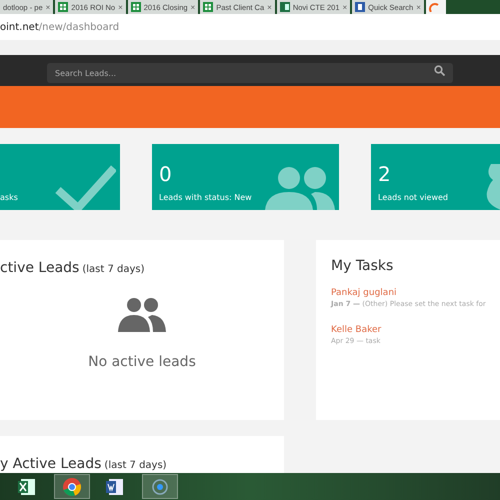 This screenshot has height=500, width=500. What do you see at coordinates (360, 7) in the screenshot?
I see `page-icon` at bounding box center [360, 7].